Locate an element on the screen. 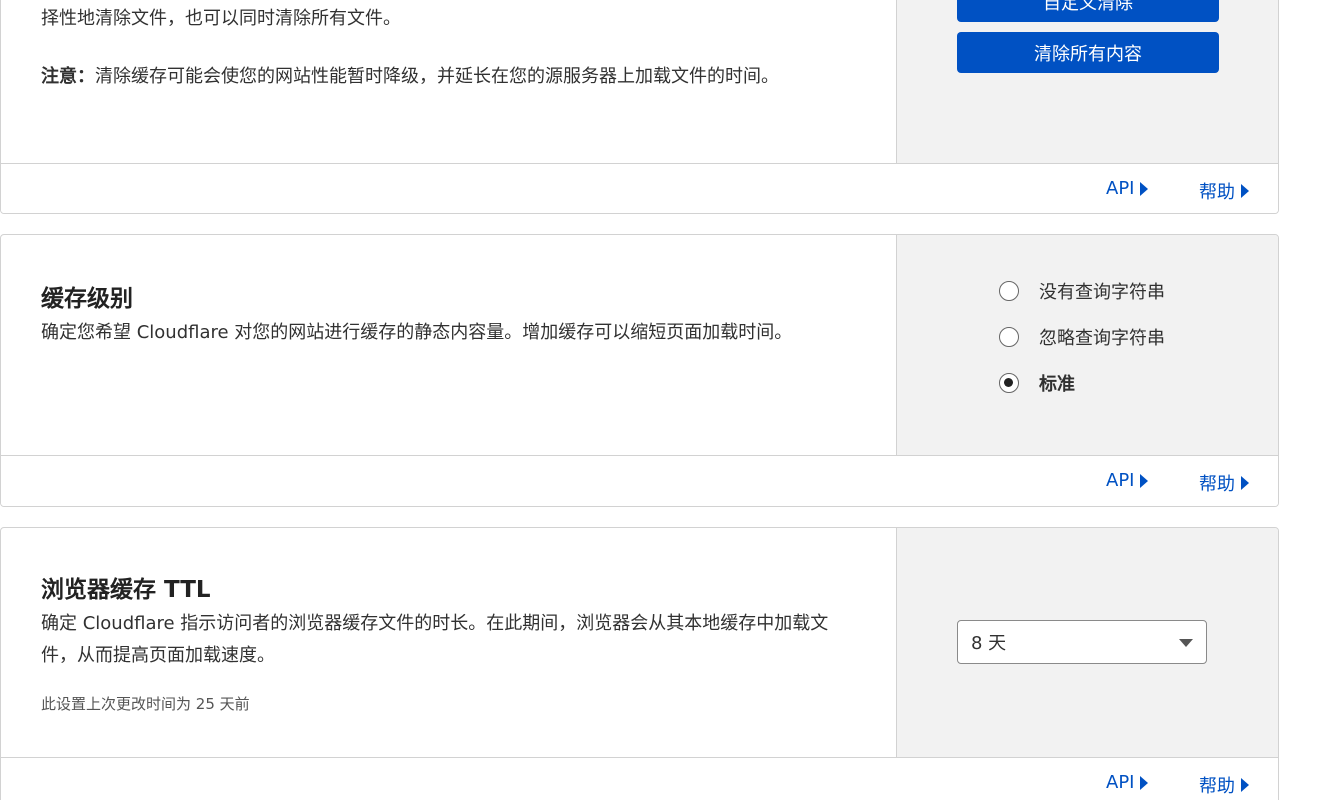  browser-ttl-help-link: 帮助 is located at coordinates (1224, 785).